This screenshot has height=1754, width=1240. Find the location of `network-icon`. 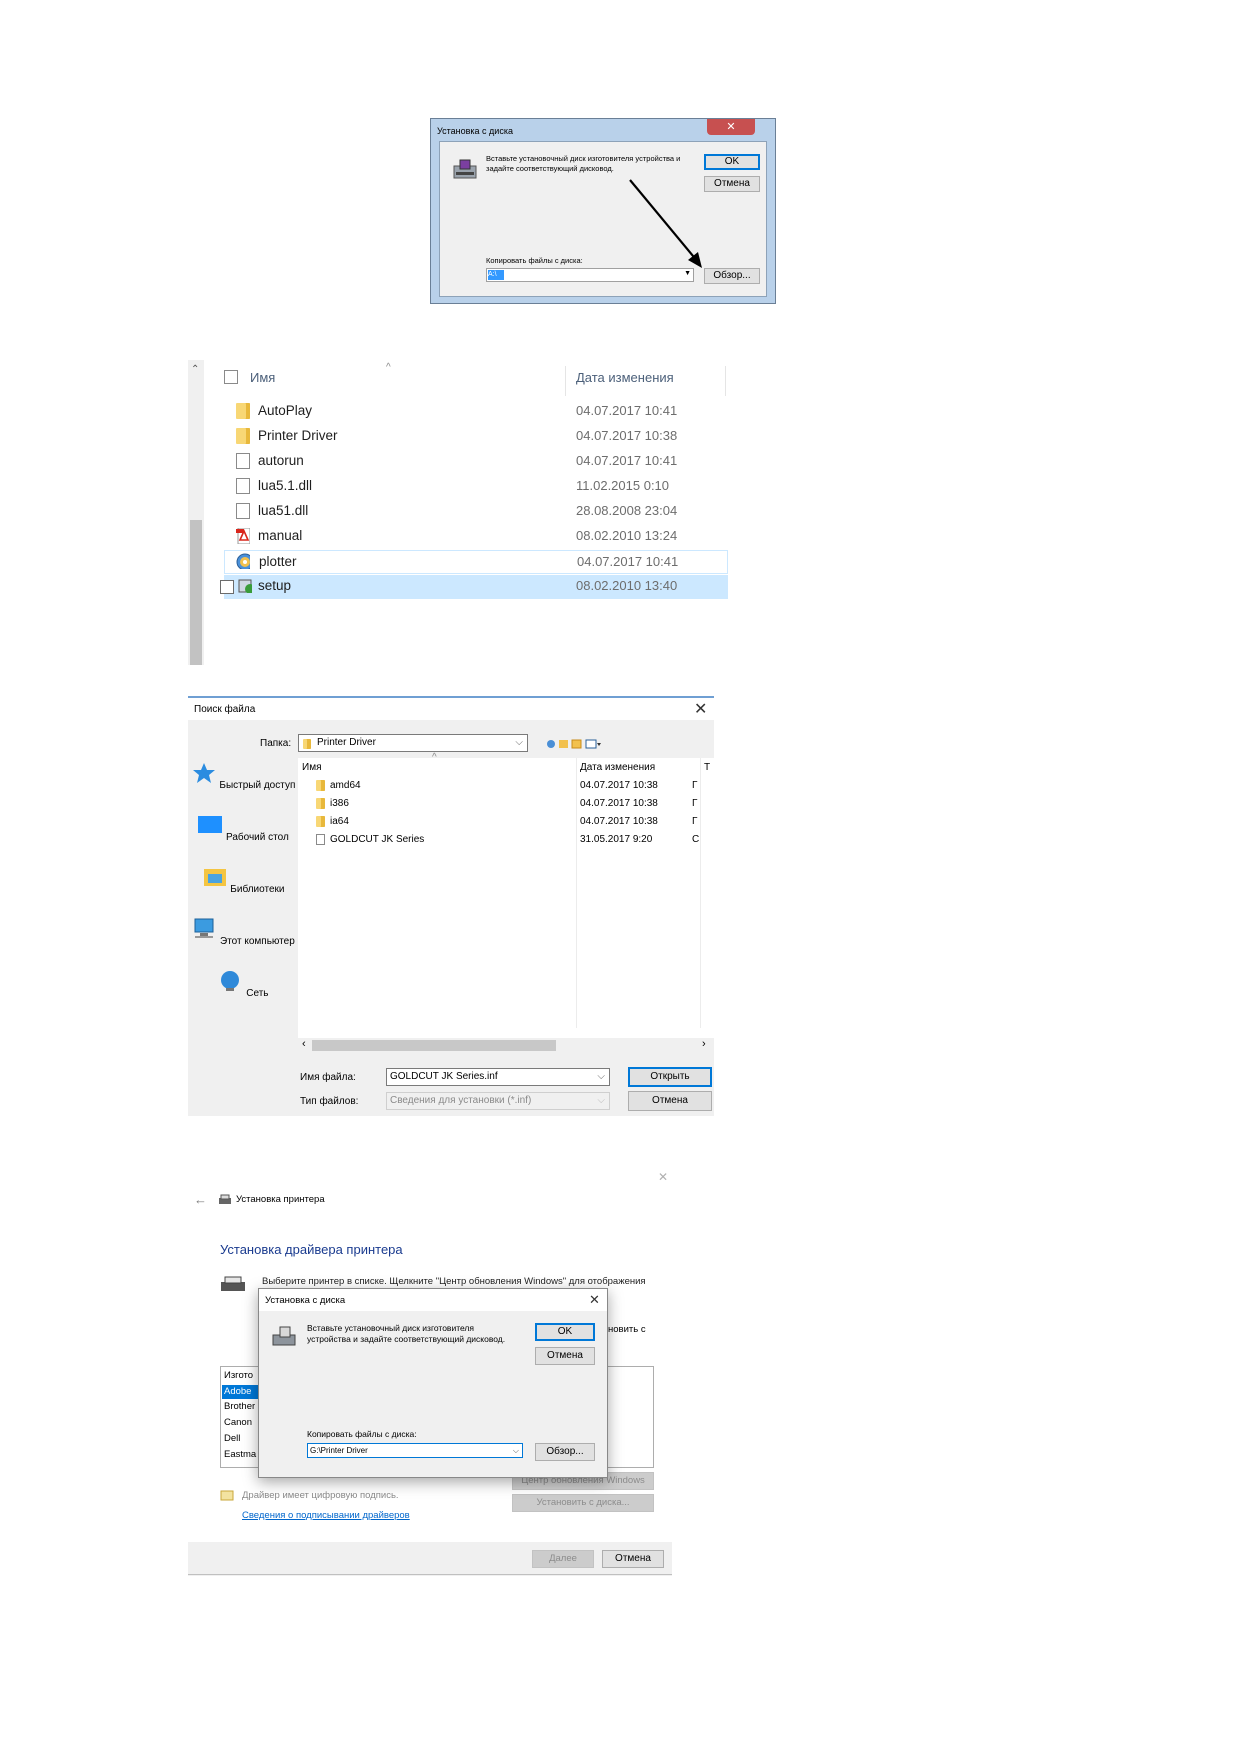

network-icon is located at coordinates (230, 981).